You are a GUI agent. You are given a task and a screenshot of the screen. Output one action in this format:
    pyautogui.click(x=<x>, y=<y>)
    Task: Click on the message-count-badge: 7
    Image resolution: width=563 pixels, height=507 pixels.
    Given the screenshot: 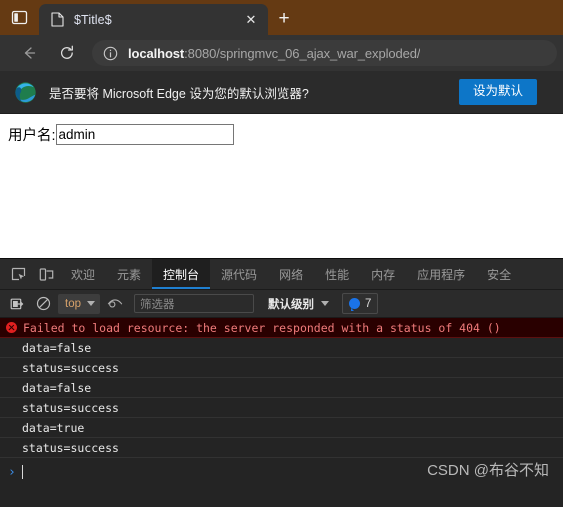 What is the action you would take?
    pyautogui.click(x=360, y=303)
    